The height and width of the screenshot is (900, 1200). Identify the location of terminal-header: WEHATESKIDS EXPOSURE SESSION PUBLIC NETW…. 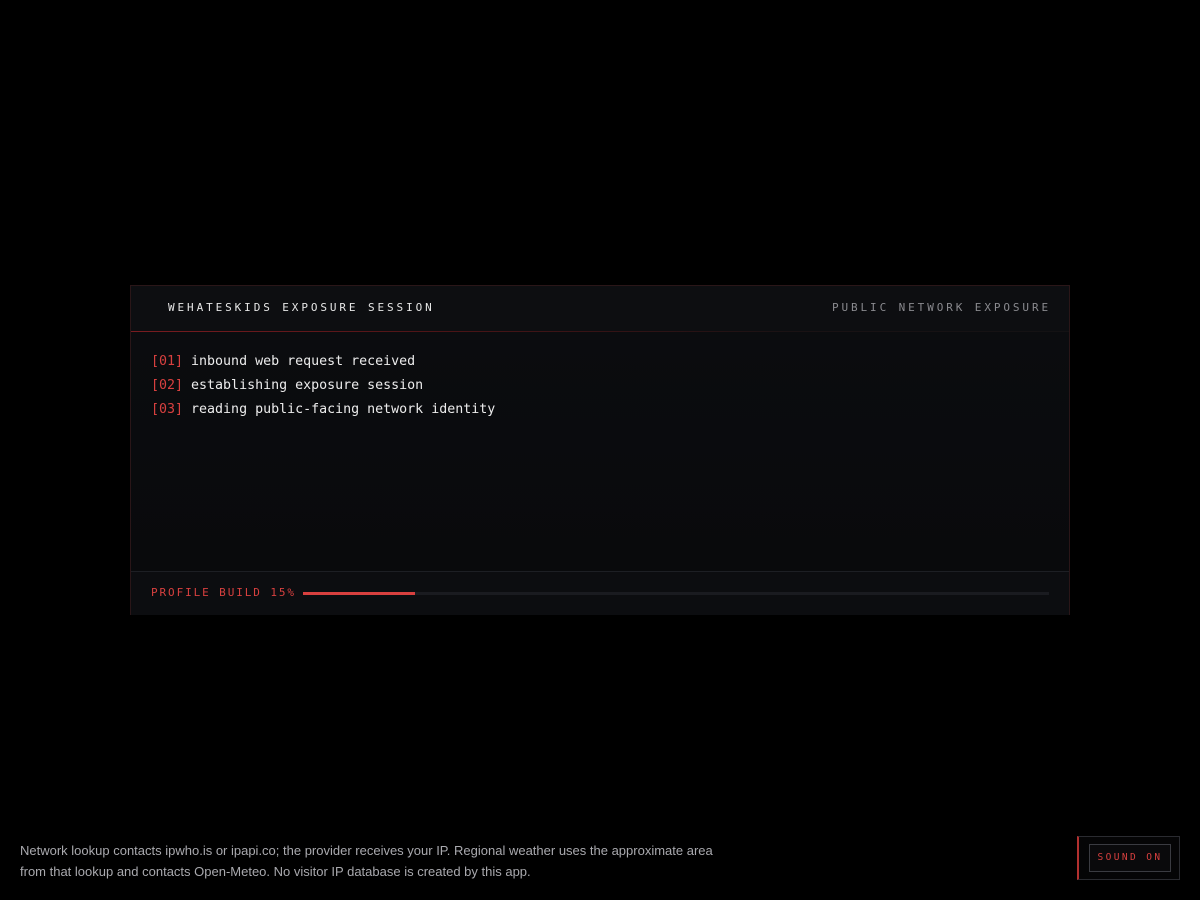
(600, 308).